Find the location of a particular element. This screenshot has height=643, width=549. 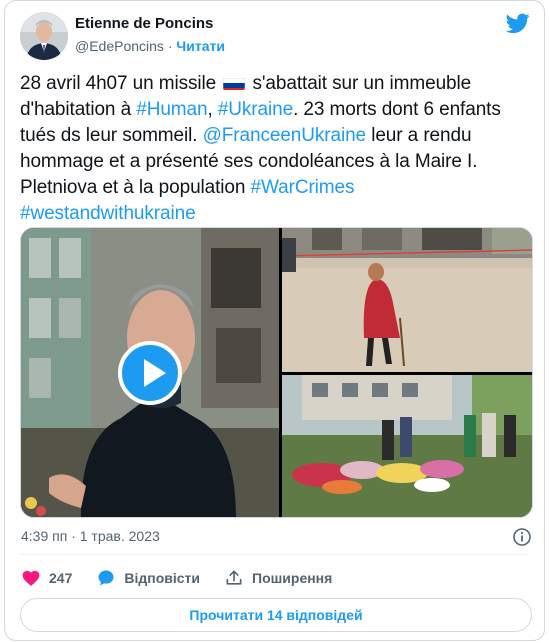

play-button is located at coordinates (150, 373).